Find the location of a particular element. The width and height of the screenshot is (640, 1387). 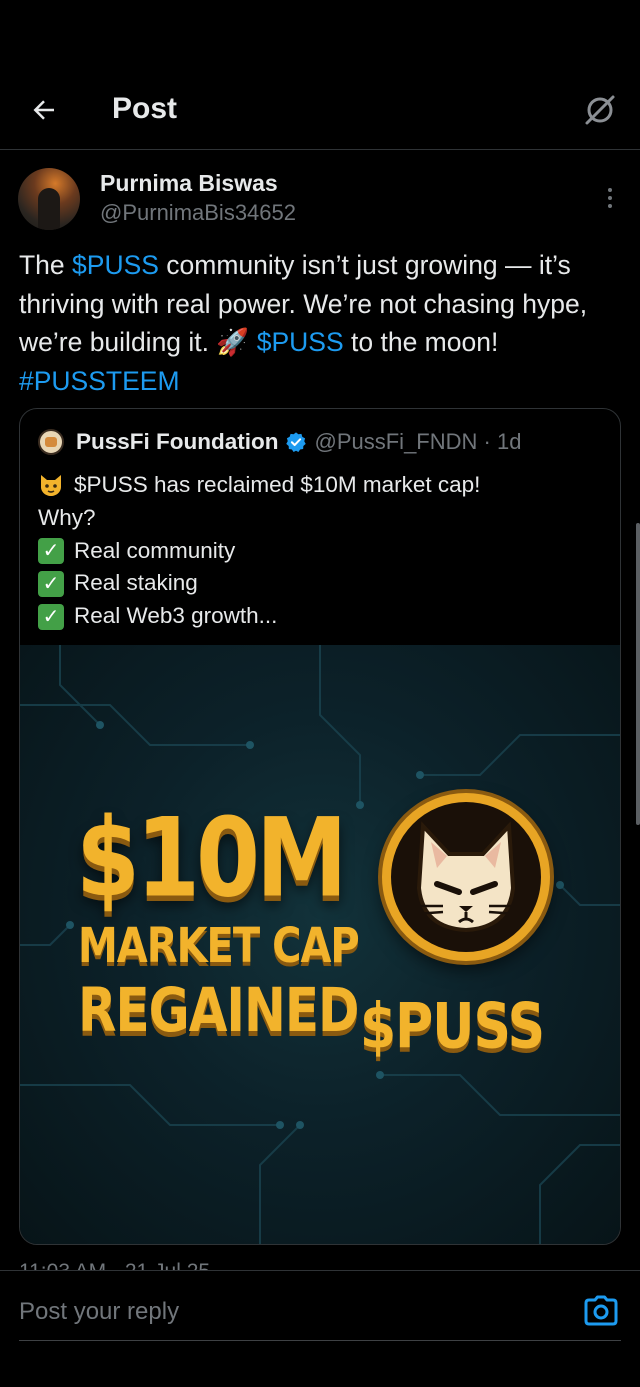

more-options-button is located at coordinates (610, 198).